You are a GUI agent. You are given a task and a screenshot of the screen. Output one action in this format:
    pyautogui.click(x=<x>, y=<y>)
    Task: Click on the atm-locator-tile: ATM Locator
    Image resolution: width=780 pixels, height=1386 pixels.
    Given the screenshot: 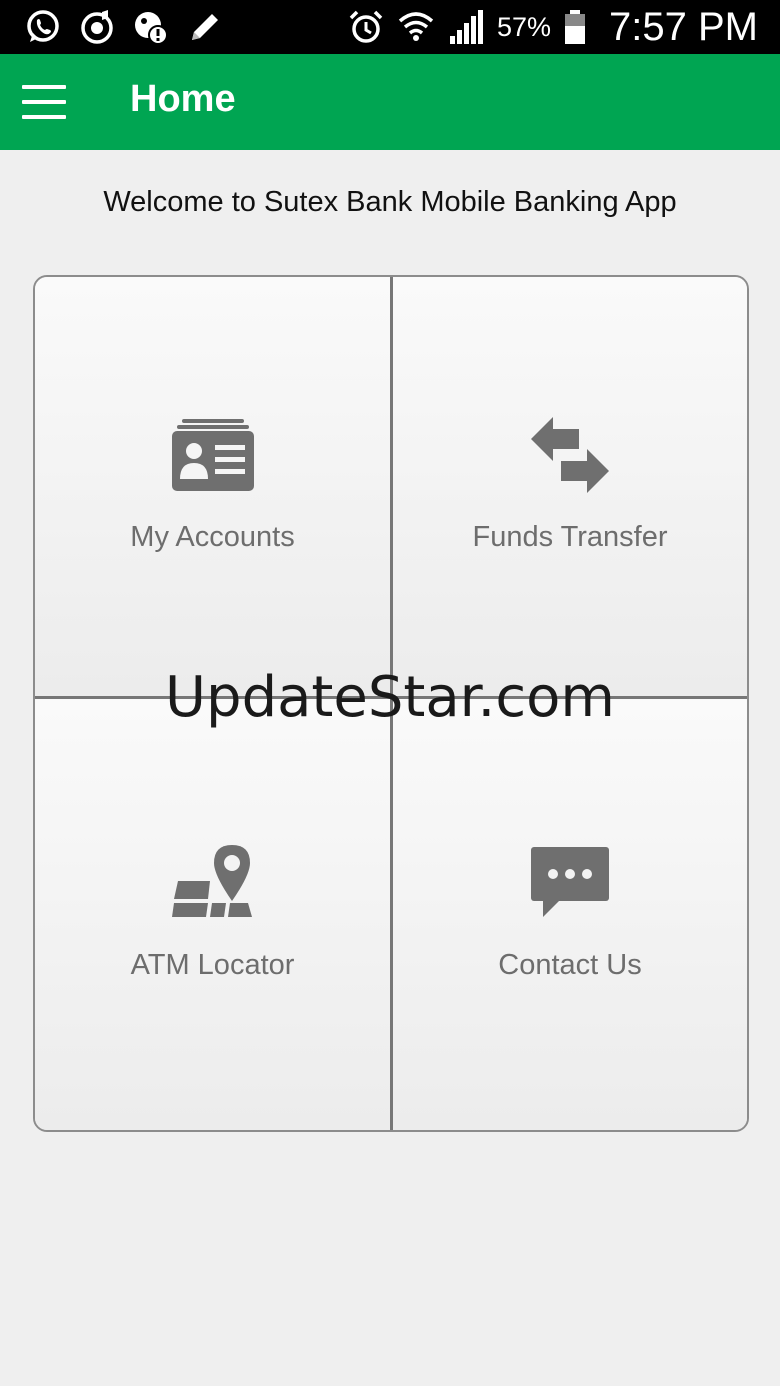 What is the action you would take?
    pyautogui.click(x=212, y=914)
    